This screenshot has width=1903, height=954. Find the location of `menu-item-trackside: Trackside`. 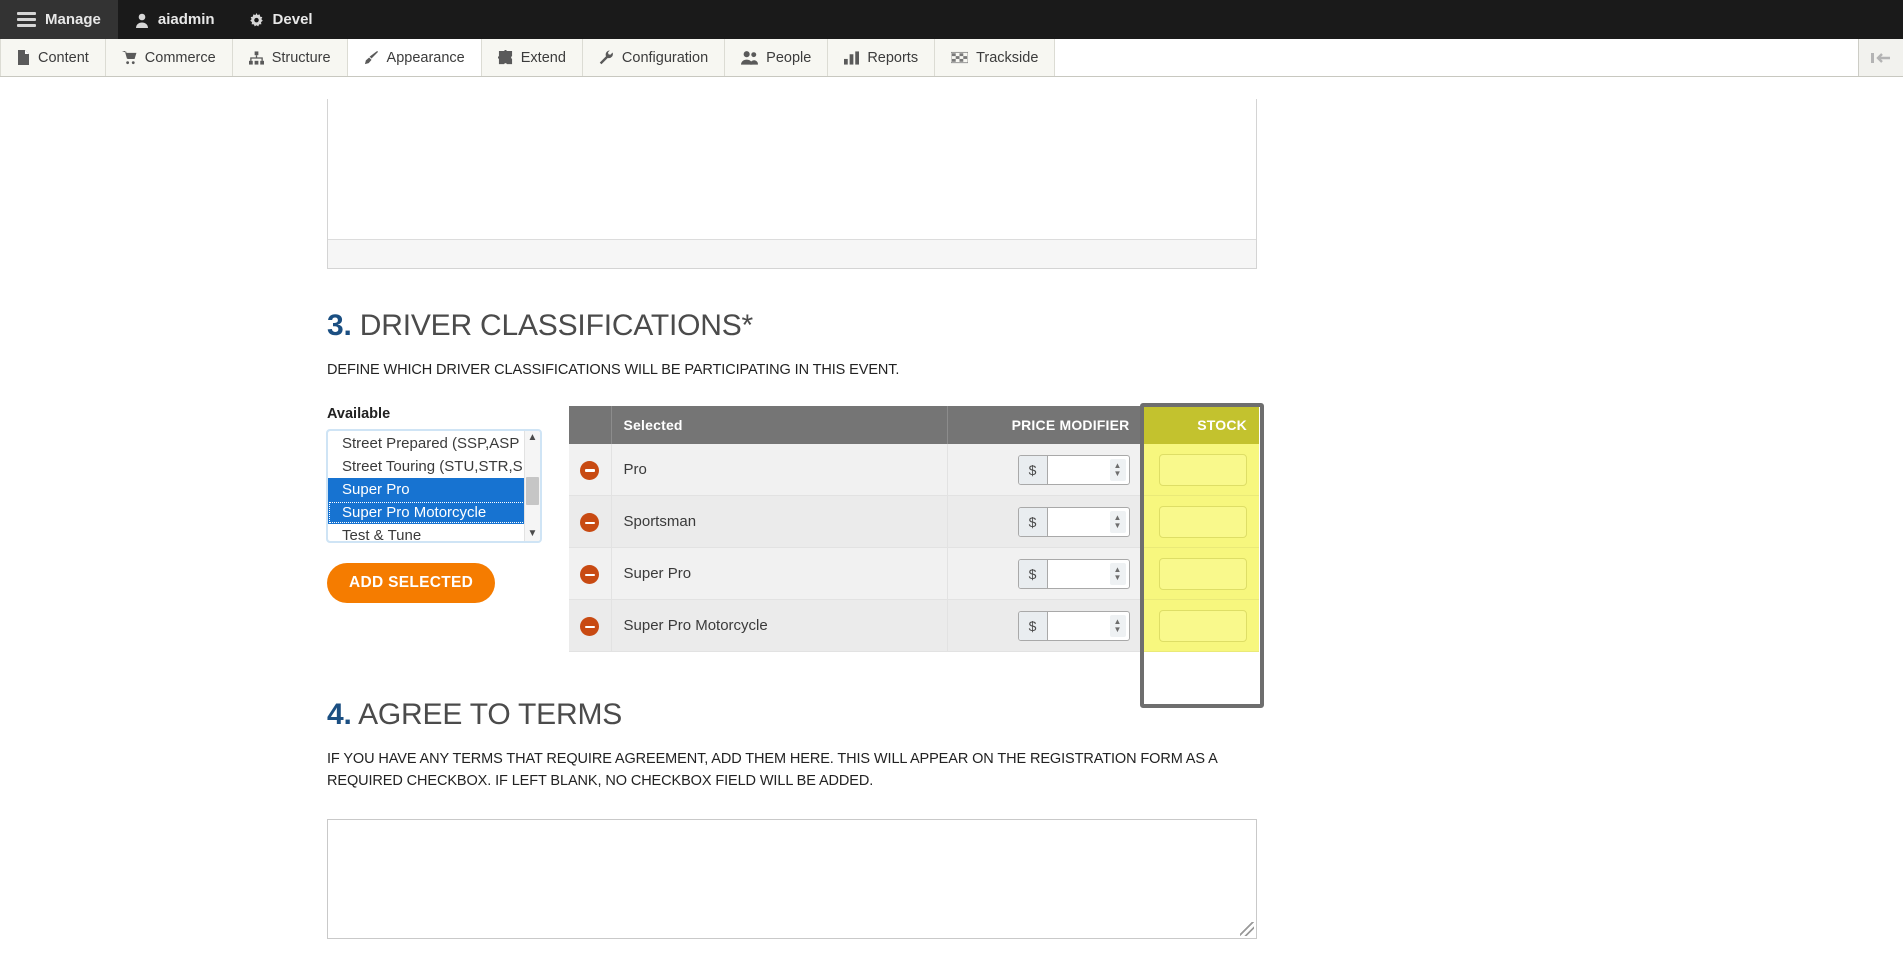

menu-item-trackside: Trackside is located at coordinates (995, 57).